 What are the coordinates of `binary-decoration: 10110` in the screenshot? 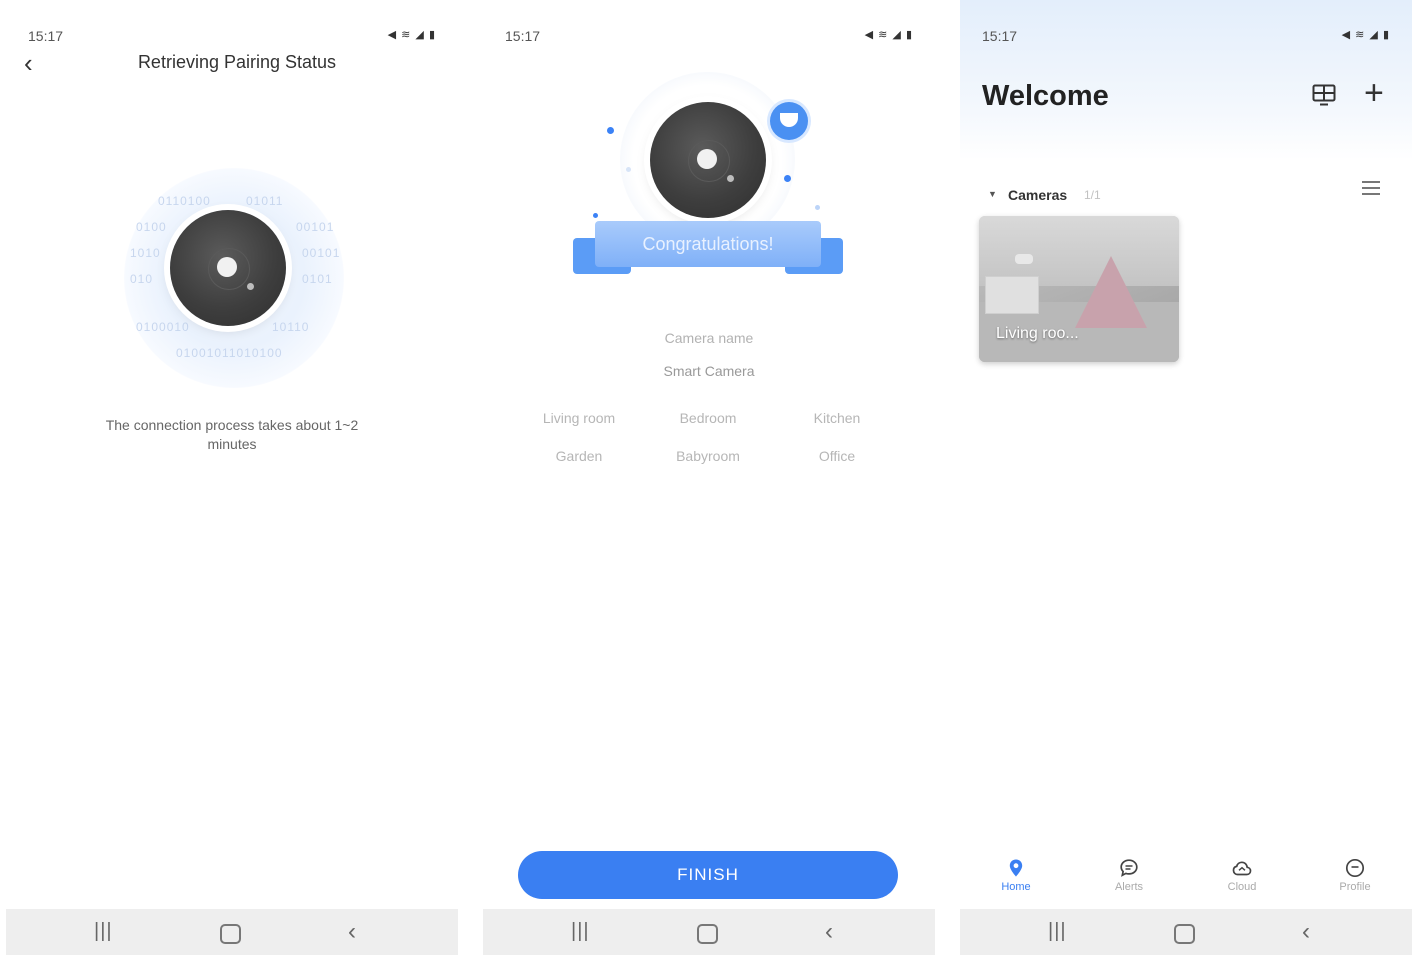 It's located at (291, 327).